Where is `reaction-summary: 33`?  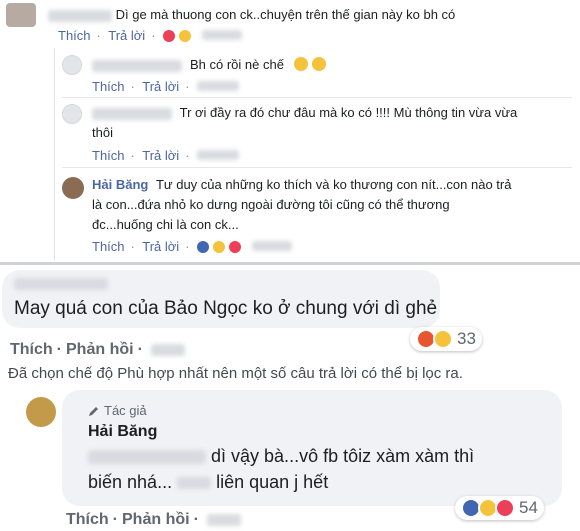
reaction-summary: 33 is located at coordinates (446, 339).